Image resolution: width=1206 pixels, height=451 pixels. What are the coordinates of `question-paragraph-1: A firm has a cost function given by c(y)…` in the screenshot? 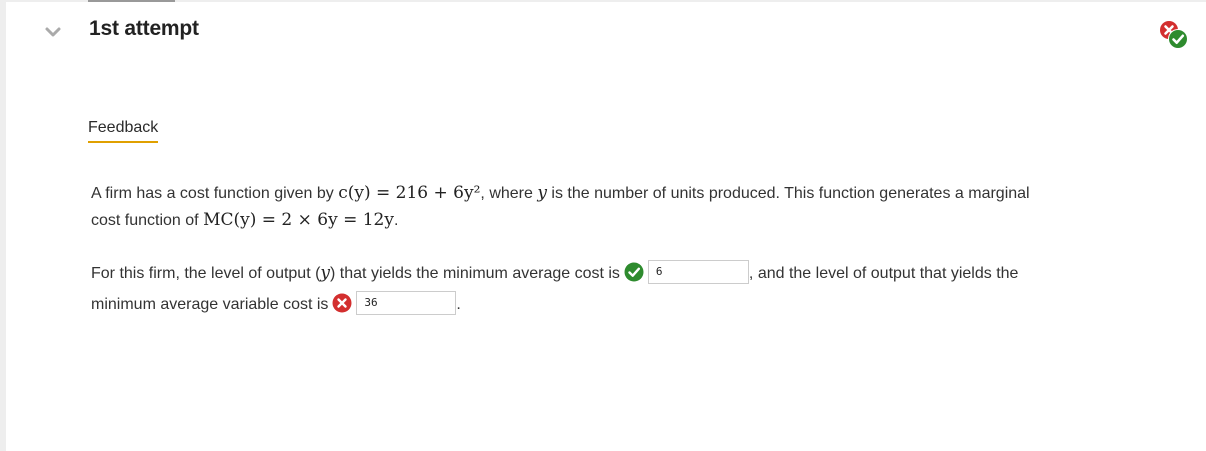 It's located at (616, 207).